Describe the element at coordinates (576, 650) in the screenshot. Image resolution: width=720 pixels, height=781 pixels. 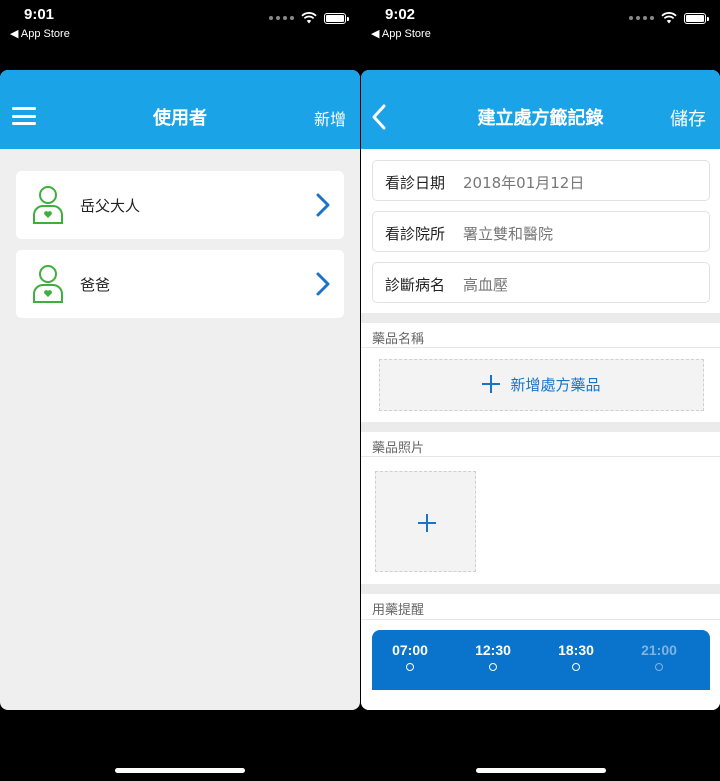
I see `reminder-time: 18:30` at that location.